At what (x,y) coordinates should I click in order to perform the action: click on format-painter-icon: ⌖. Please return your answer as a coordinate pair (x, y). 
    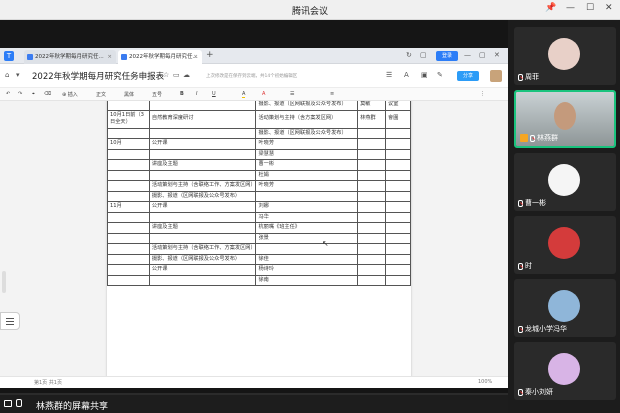
    Looking at the image, I should click on (33, 94).